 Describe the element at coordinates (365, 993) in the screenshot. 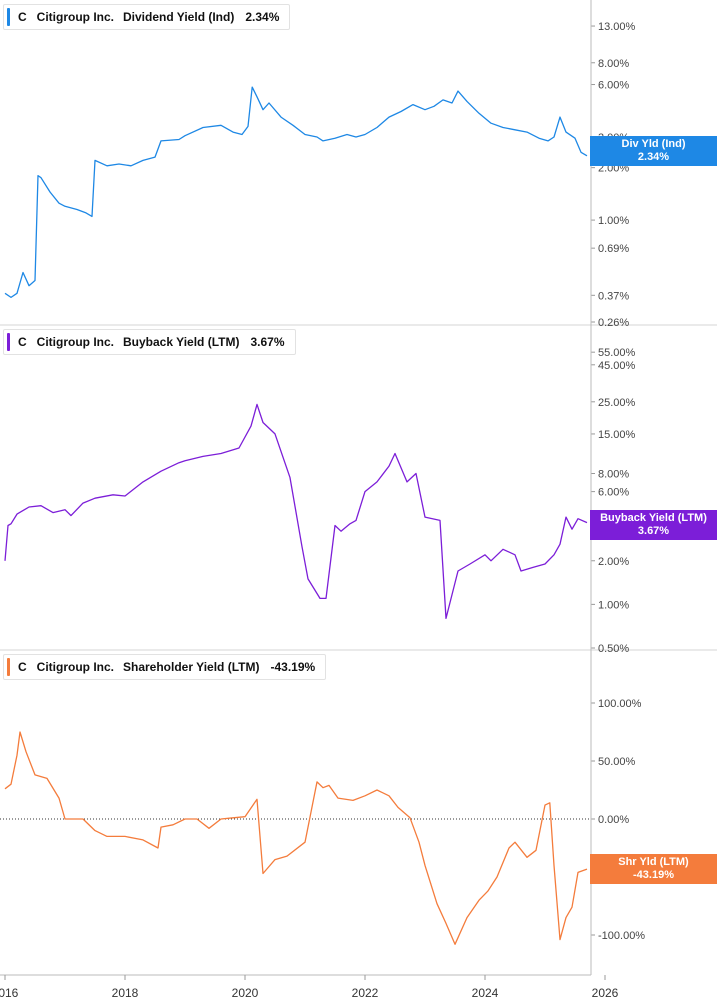

I see `x-tick-label: 2022` at that location.